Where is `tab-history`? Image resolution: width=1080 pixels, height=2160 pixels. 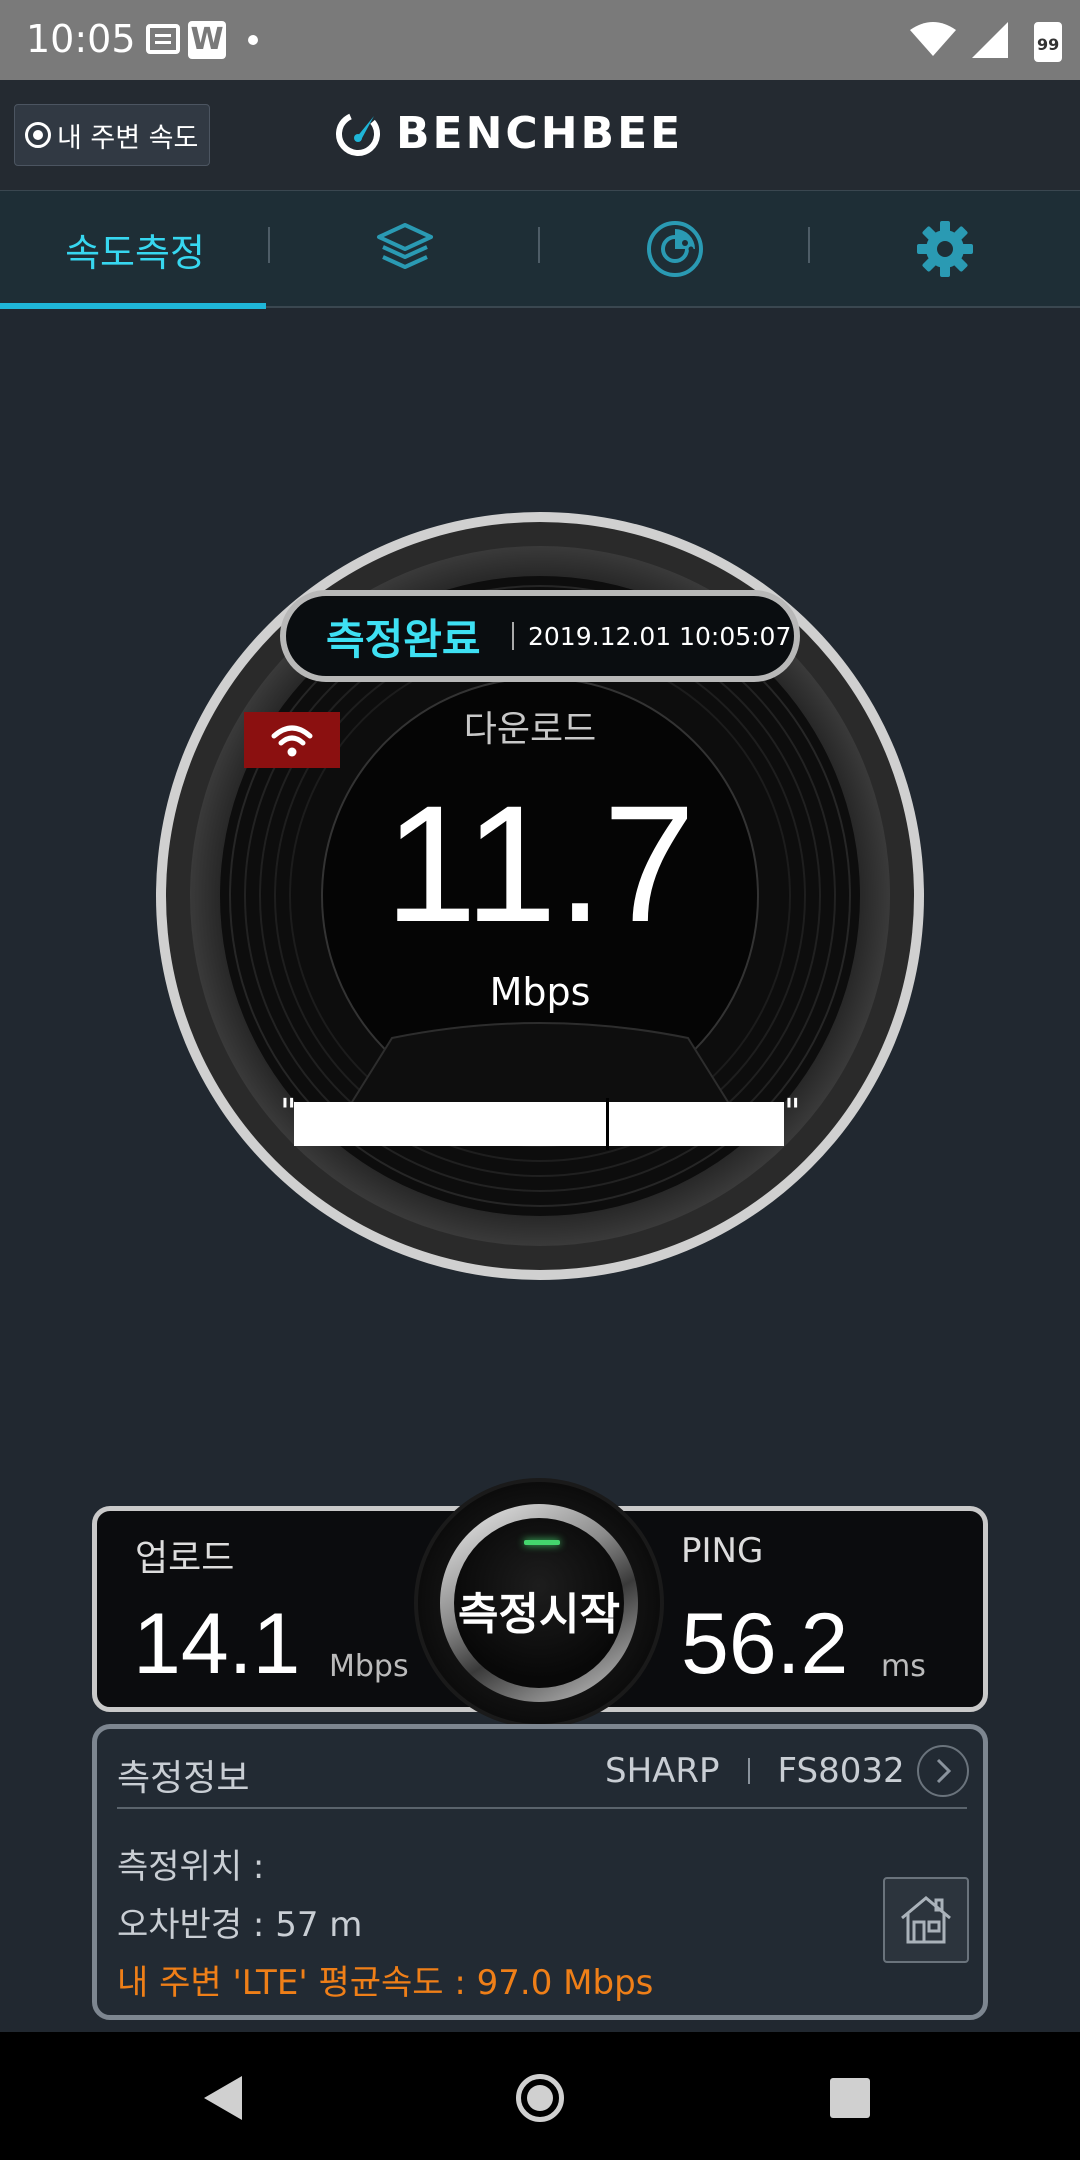 tab-history is located at coordinates (405, 249).